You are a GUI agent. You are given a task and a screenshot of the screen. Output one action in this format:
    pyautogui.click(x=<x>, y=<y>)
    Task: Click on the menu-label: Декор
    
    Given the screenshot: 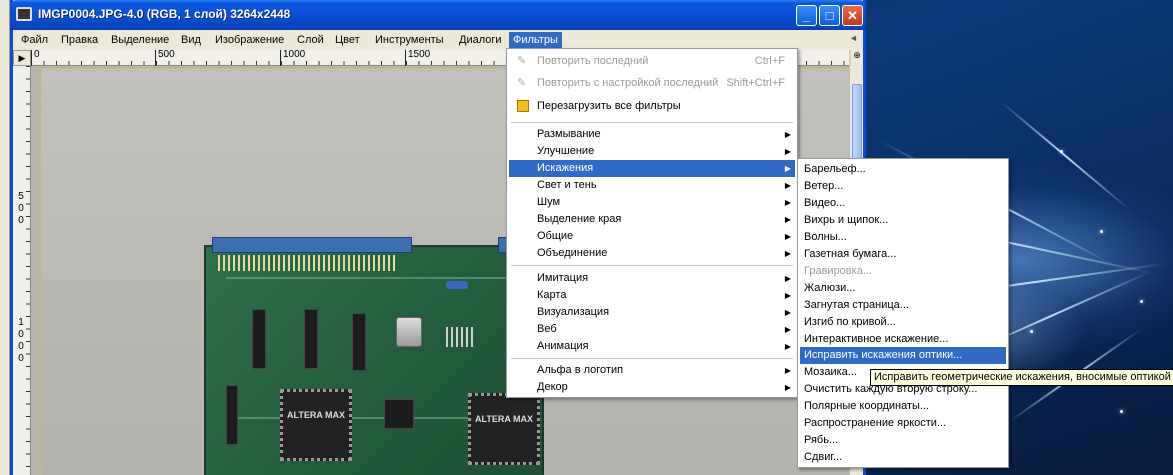 What is the action you would take?
    pyautogui.click(x=552, y=387)
    